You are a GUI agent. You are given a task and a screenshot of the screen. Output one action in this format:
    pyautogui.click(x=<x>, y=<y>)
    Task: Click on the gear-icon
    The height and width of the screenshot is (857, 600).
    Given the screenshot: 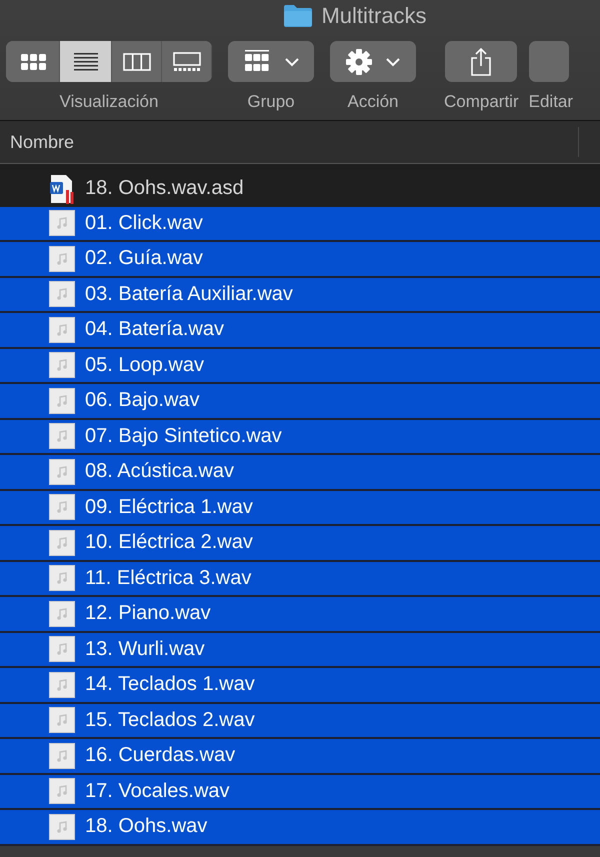 What is the action you would take?
    pyautogui.click(x=359, y=62)
    